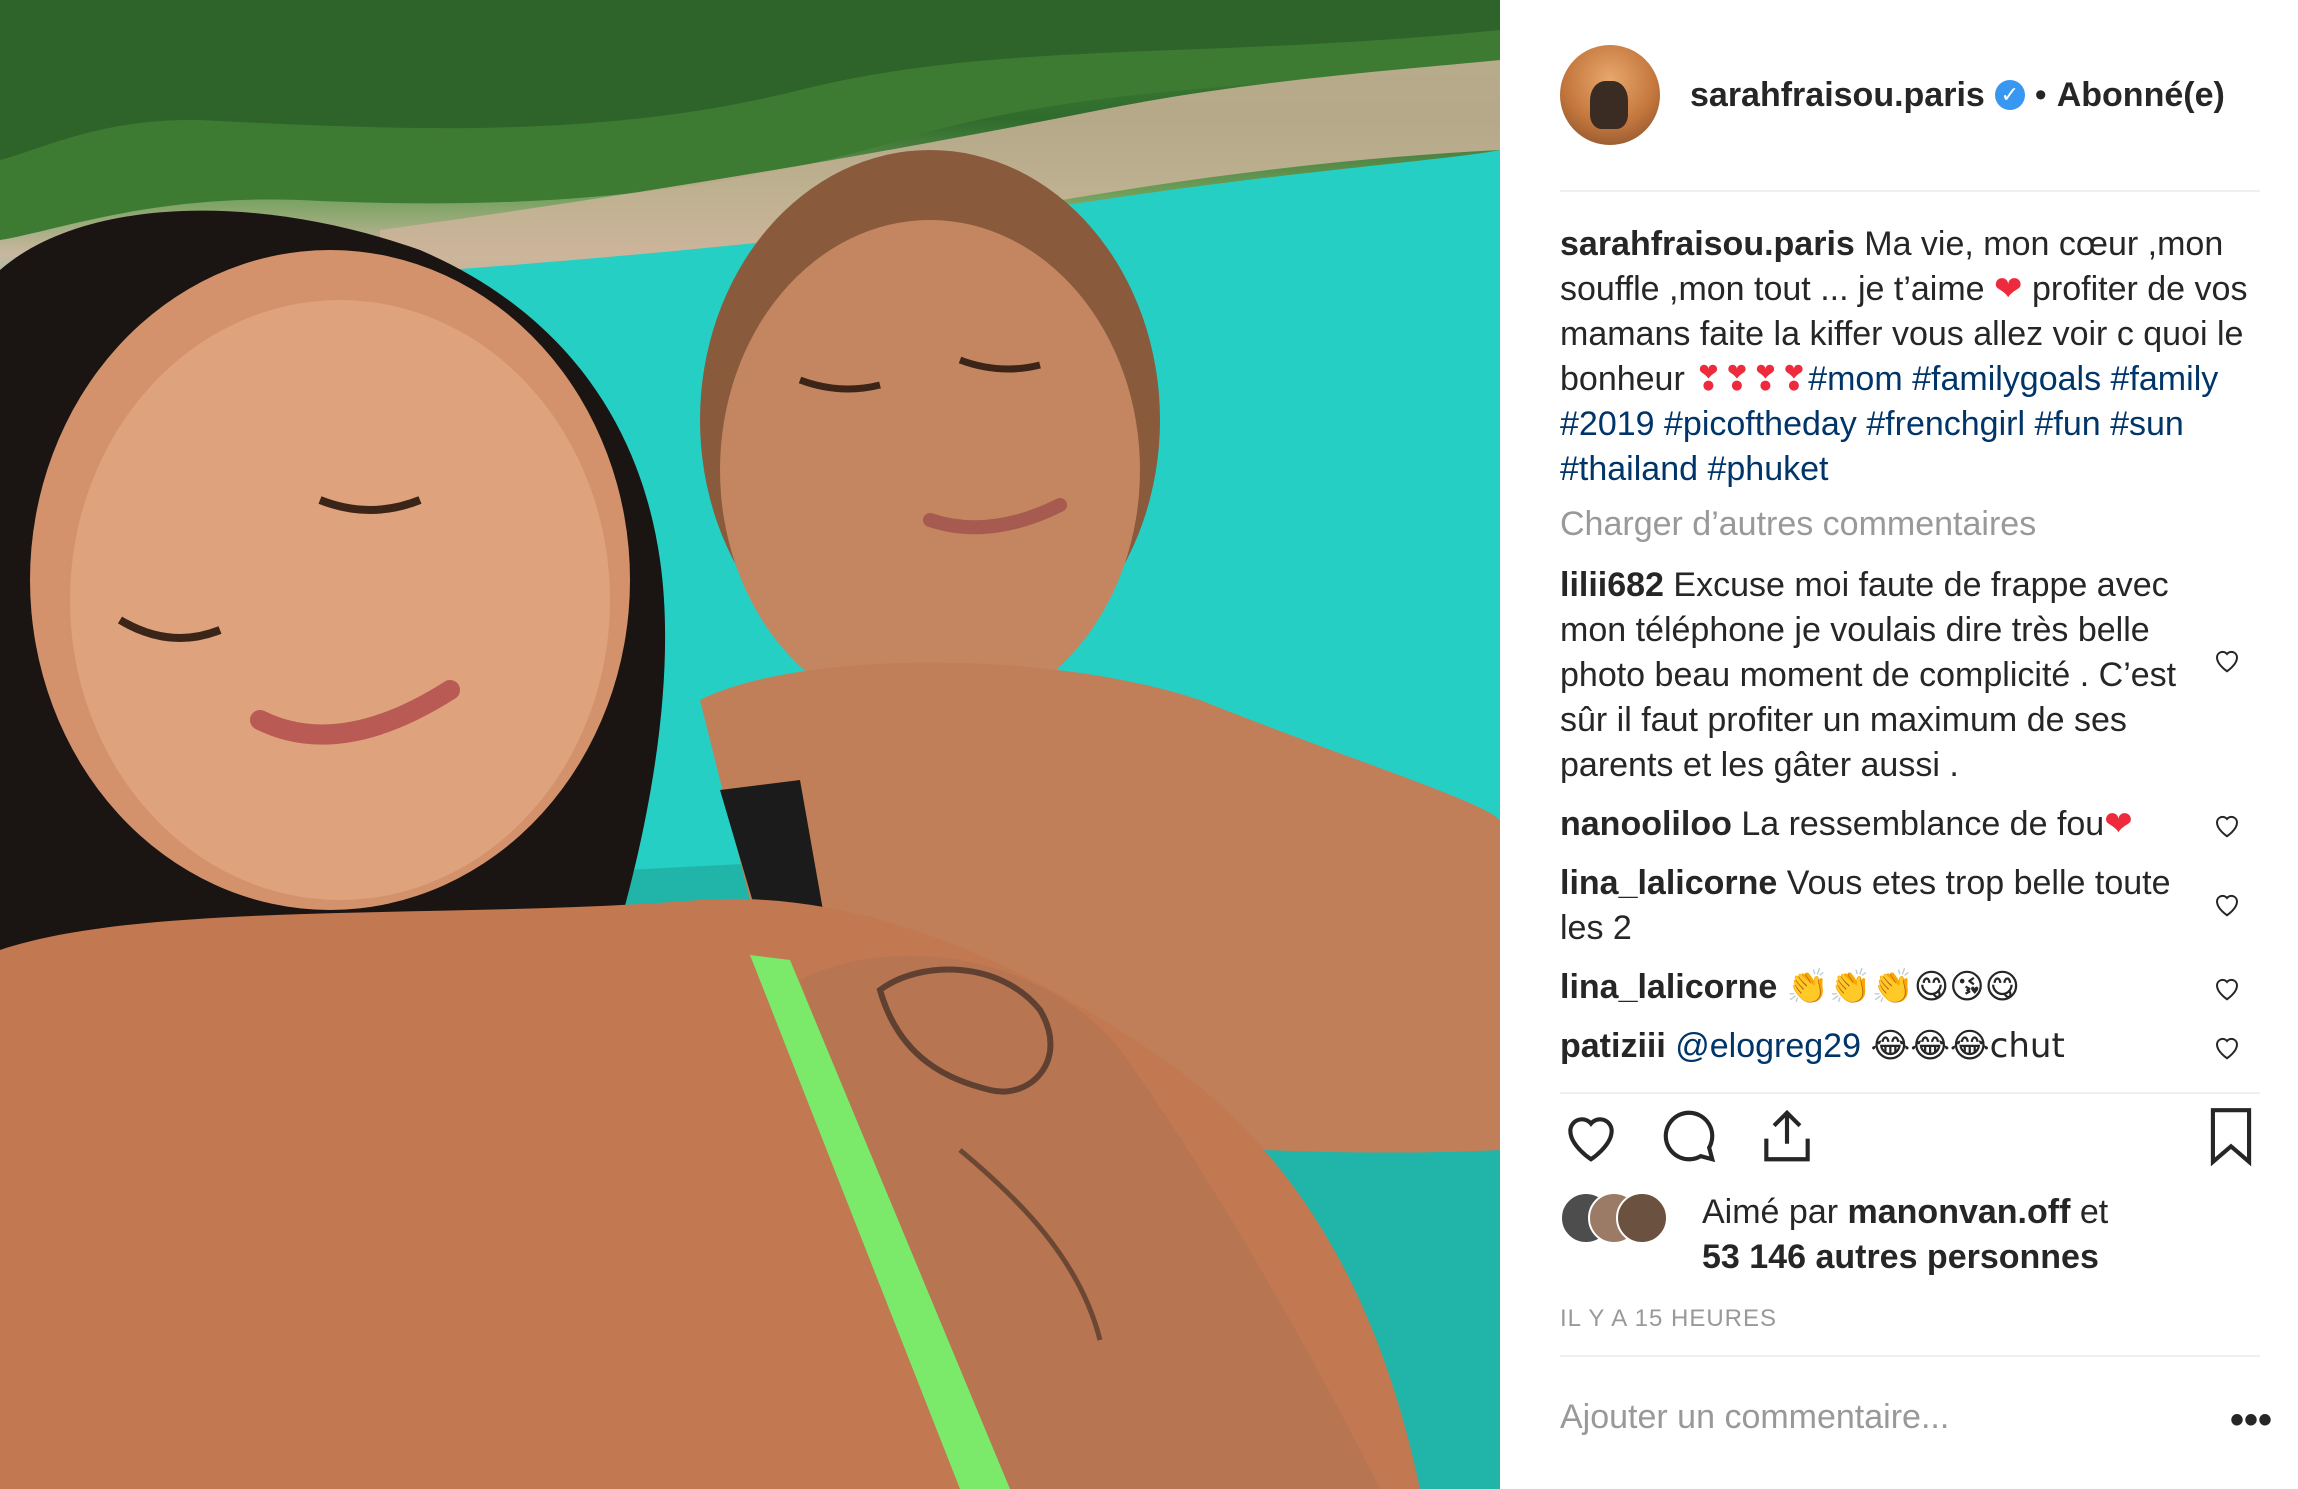 This screenshot has height=1489, width=2298. What do you see at coordinates (1689, 1136) in the screenshot?
I see `comment-bubble-icon` at bounding box center [1689, 1136].